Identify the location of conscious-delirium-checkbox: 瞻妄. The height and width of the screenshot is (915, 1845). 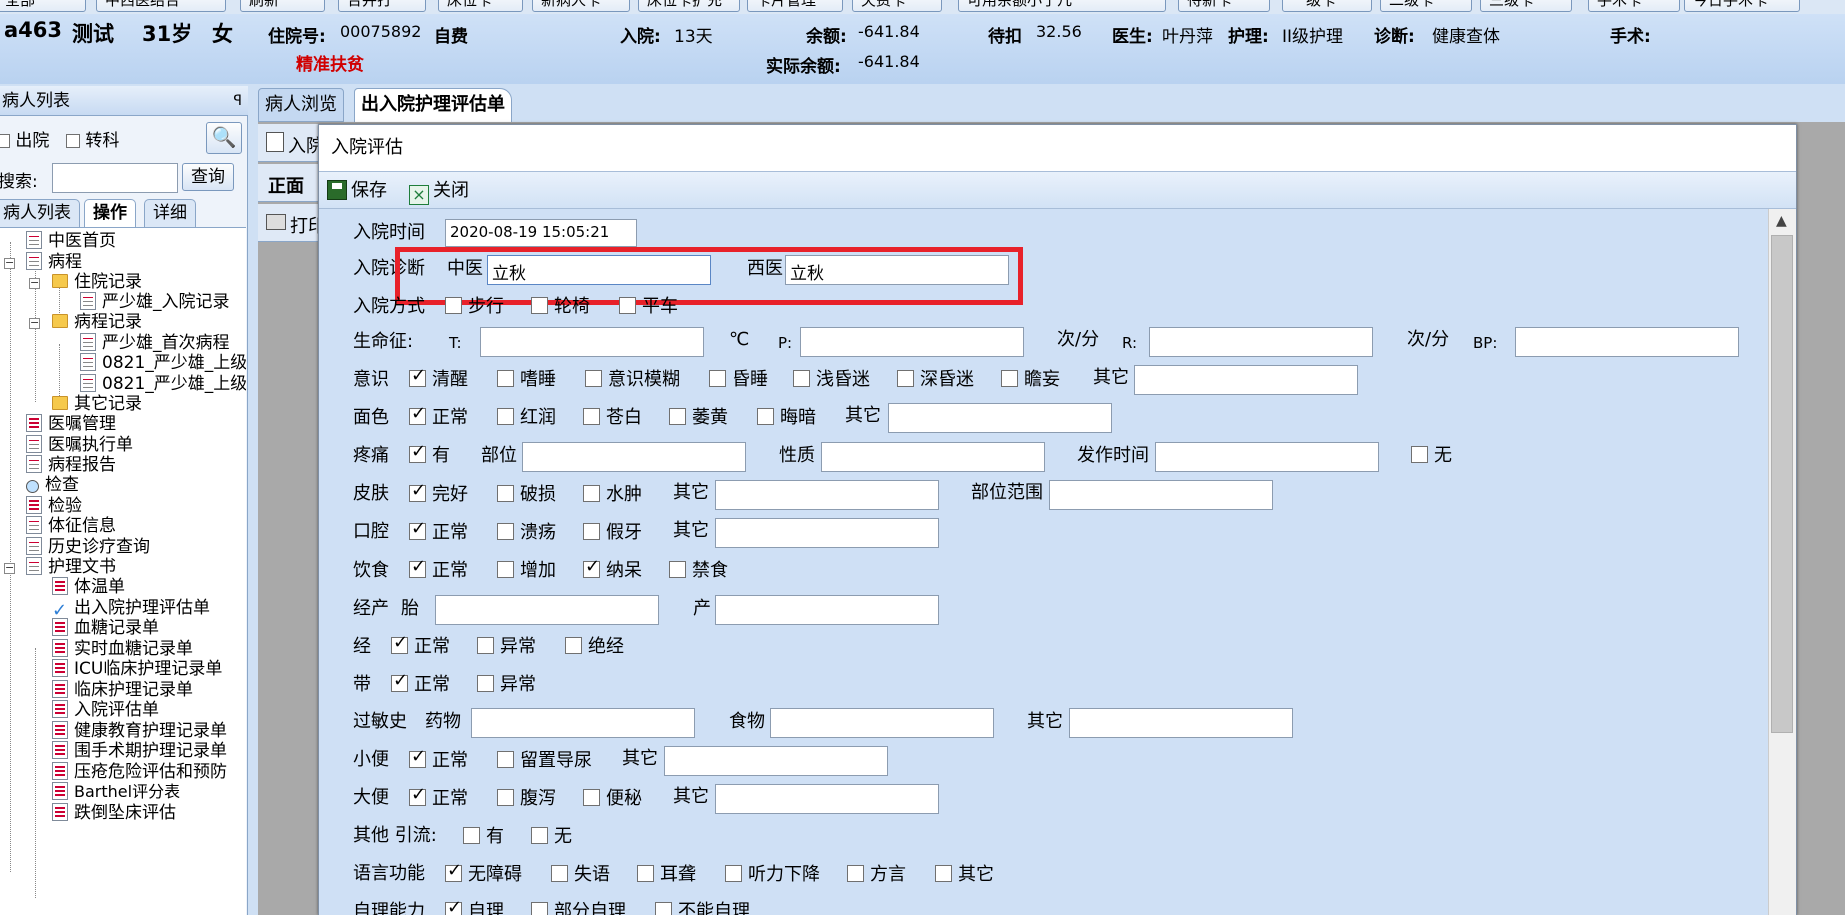
(1030, 380).